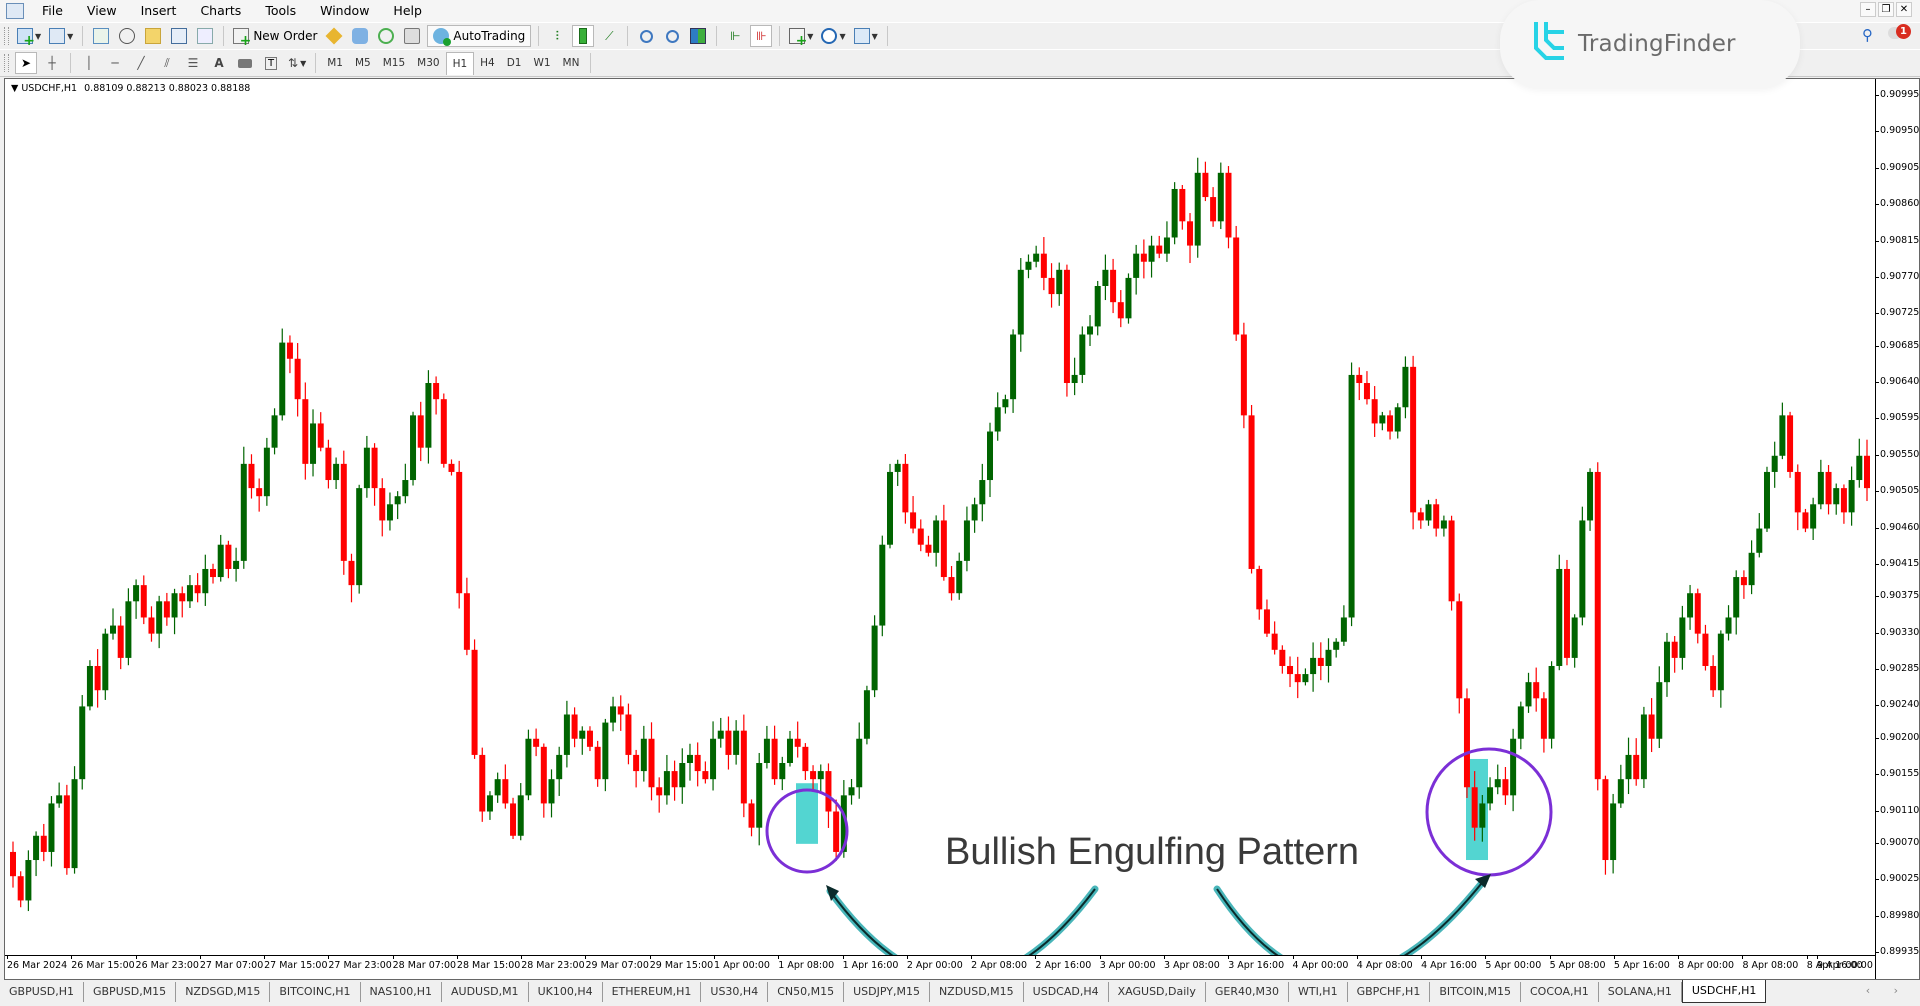  I want to click on market-watch-button, so click(101, 36).